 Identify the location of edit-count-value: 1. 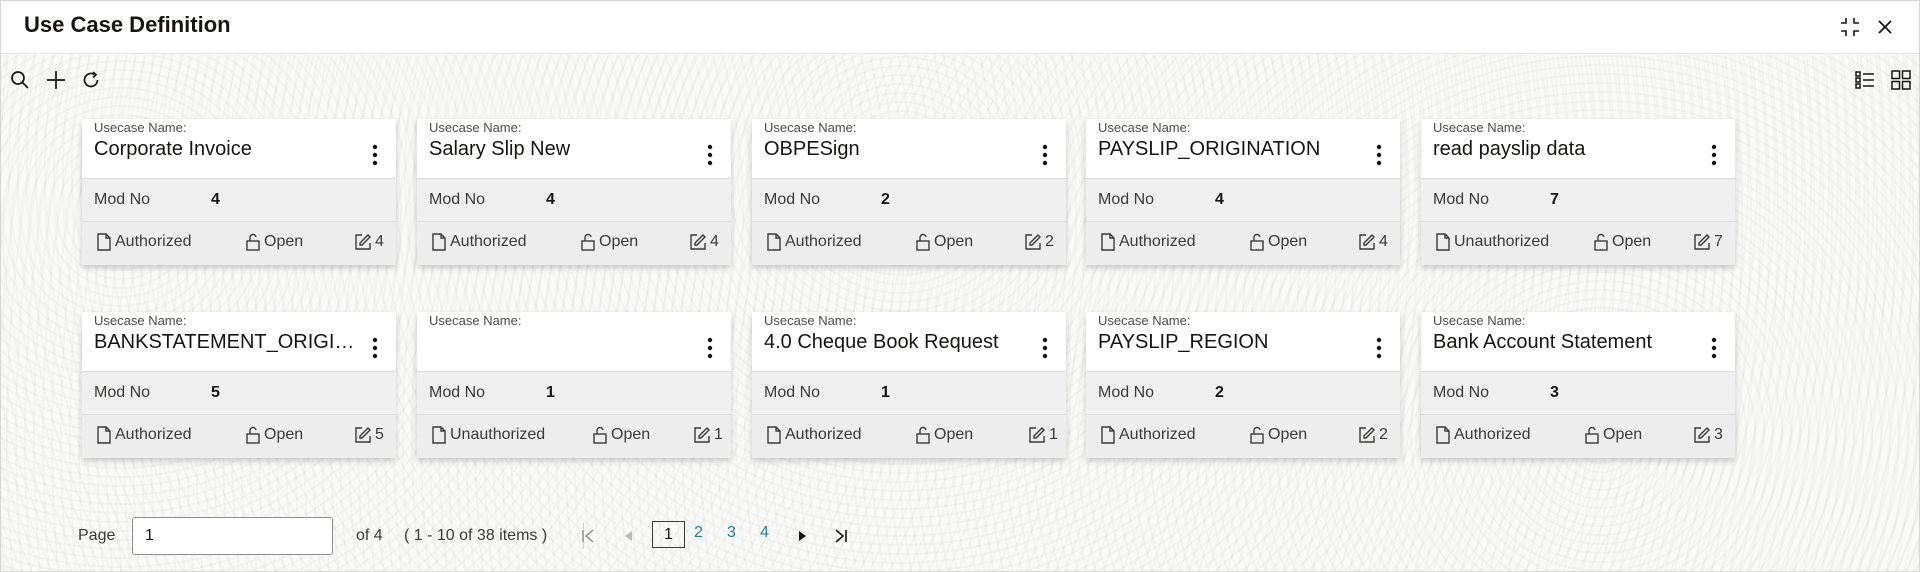
(718, 434).